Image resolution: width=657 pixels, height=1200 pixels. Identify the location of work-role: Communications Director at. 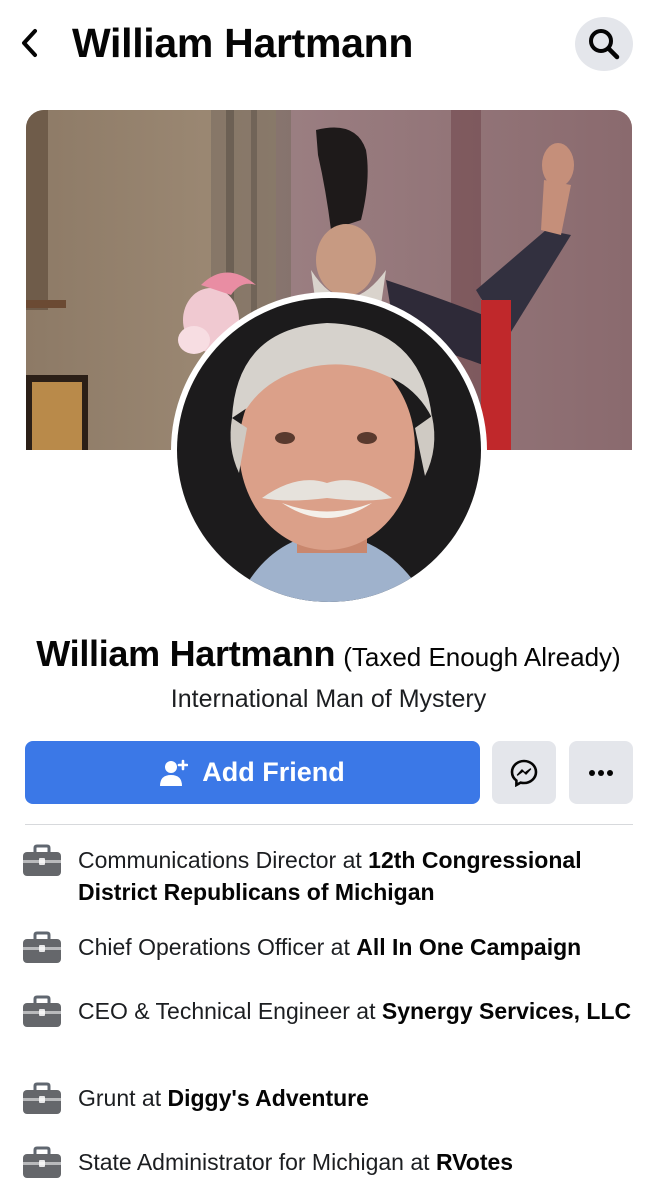
(223, 860).